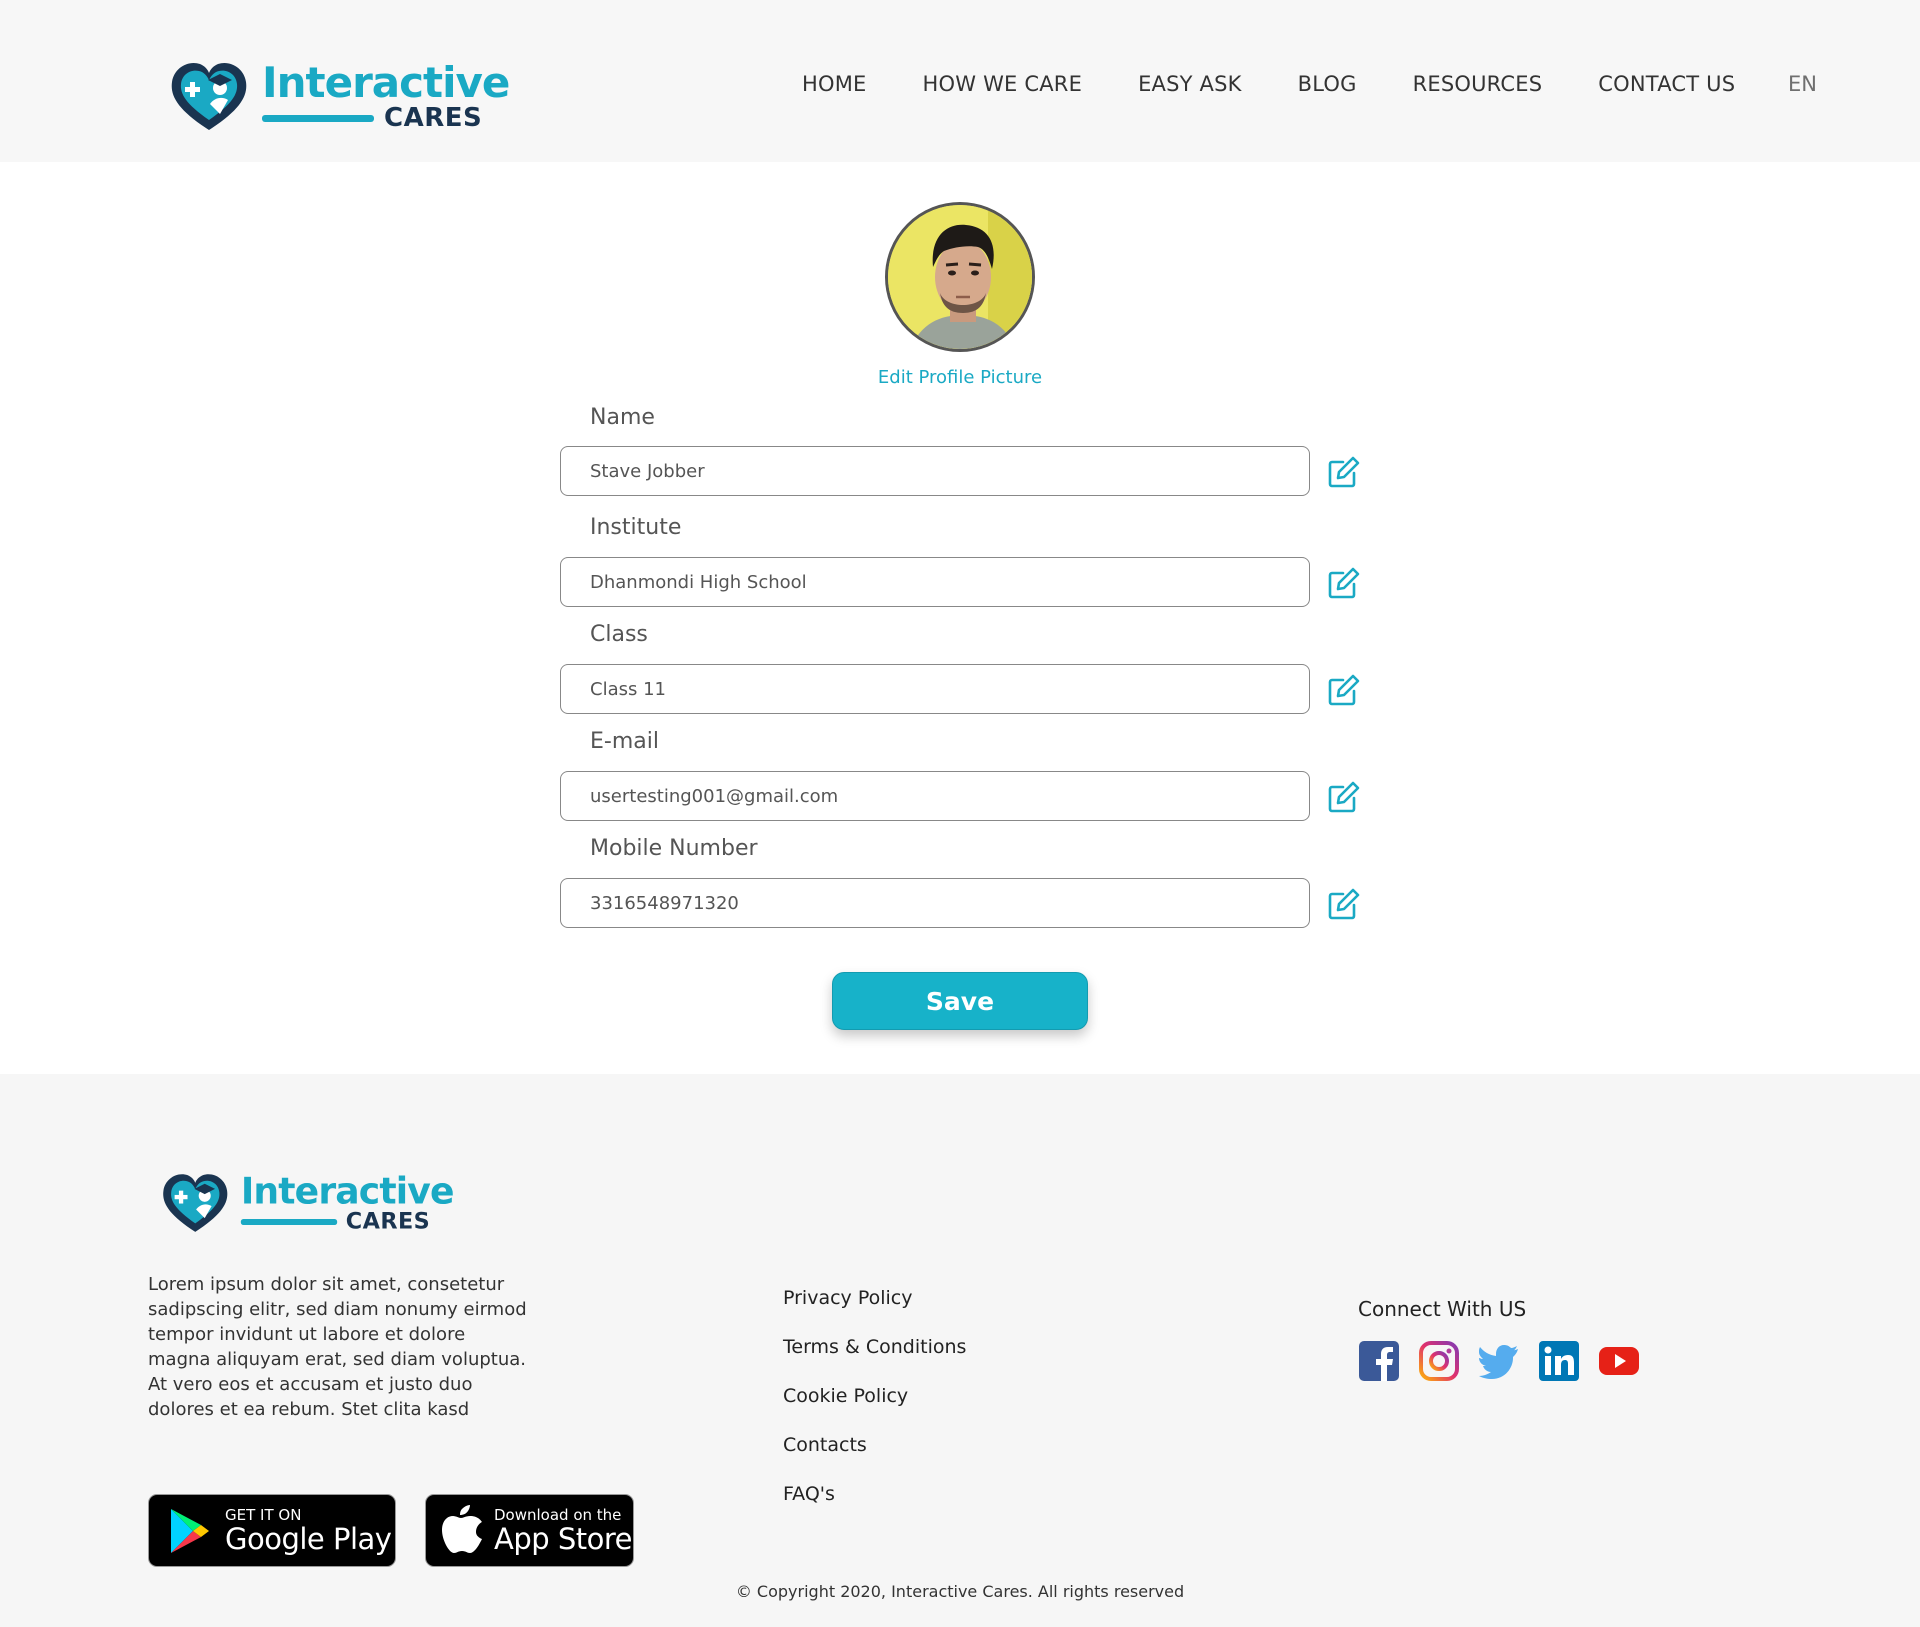  I want to click on institute-label: Institute, so click(636, 527).